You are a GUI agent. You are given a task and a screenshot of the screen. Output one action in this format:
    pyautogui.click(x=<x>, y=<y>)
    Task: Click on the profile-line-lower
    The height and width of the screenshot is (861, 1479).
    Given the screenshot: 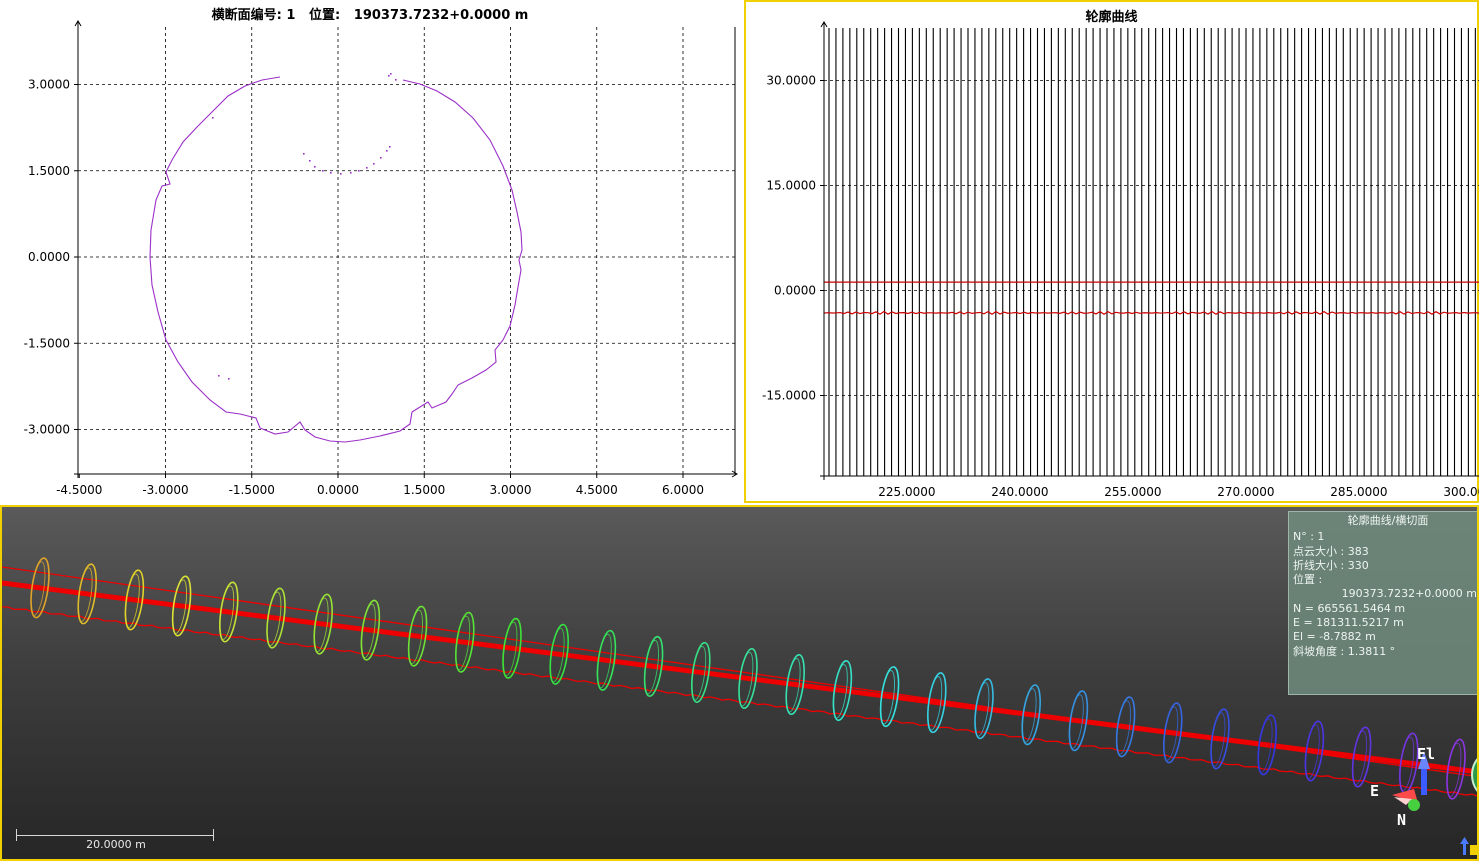 What is the action you would take?
    pyautogui.click(x=1151, y=312)
    